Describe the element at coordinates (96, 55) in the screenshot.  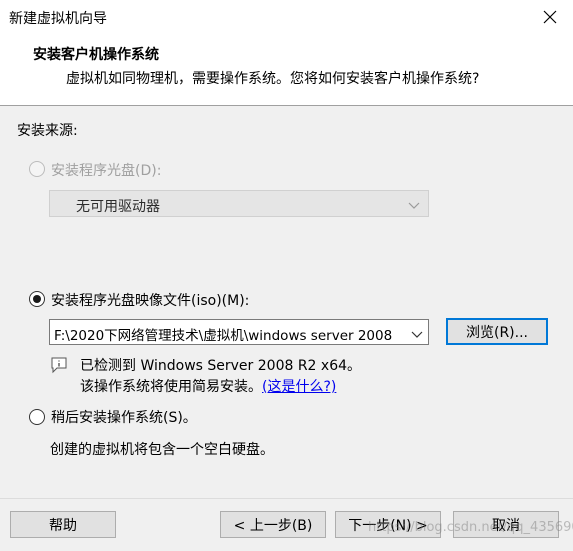
I see `page-heading: 安装客户机操作系统` at that location.